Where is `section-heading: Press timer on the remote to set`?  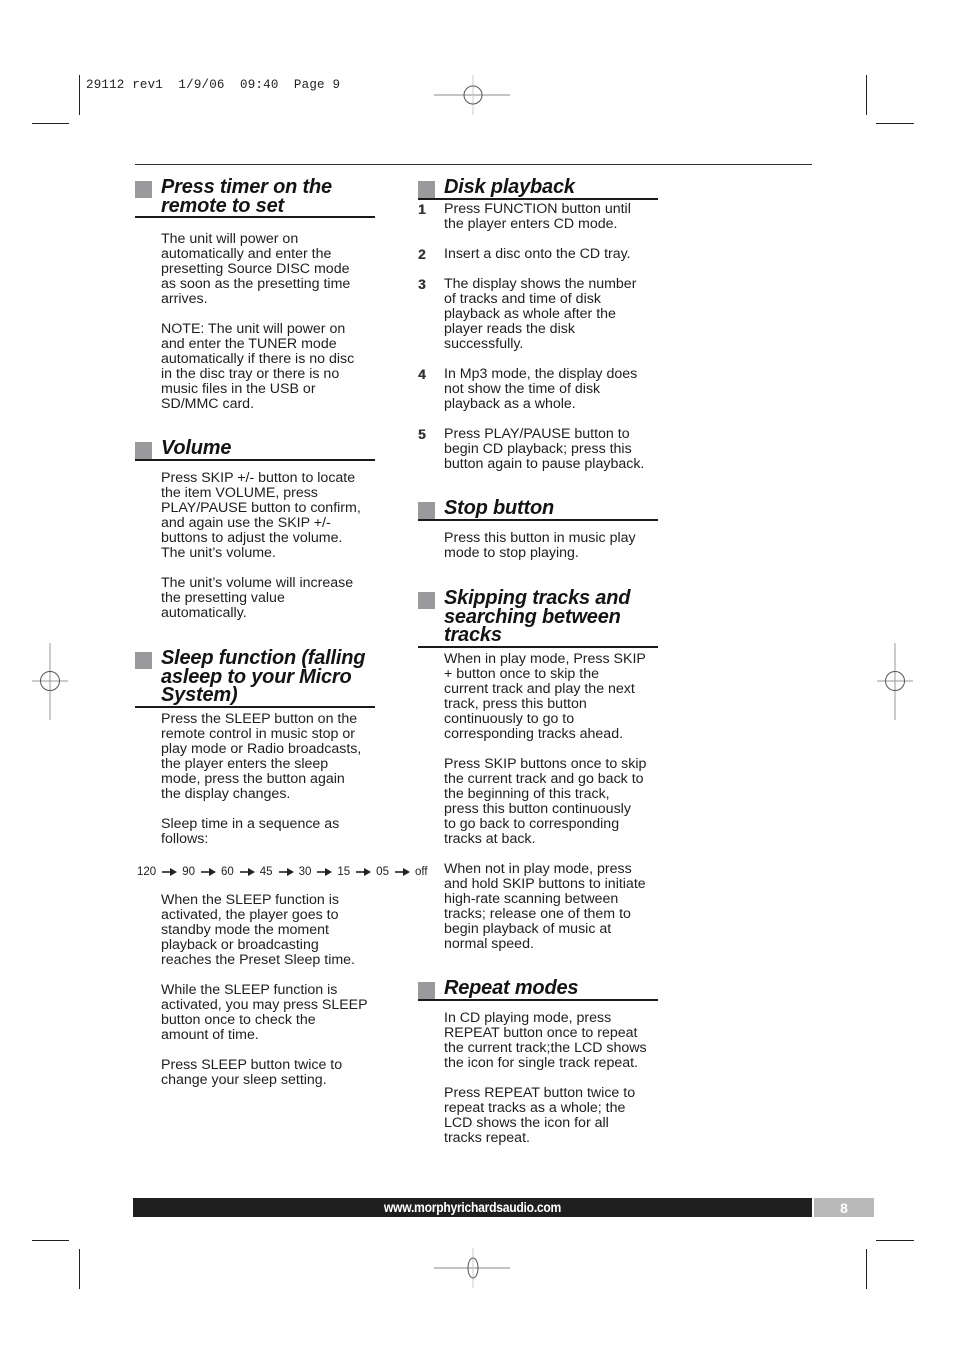 section-heading: Press timer on the remote to set is located at coordinates (255, 197).